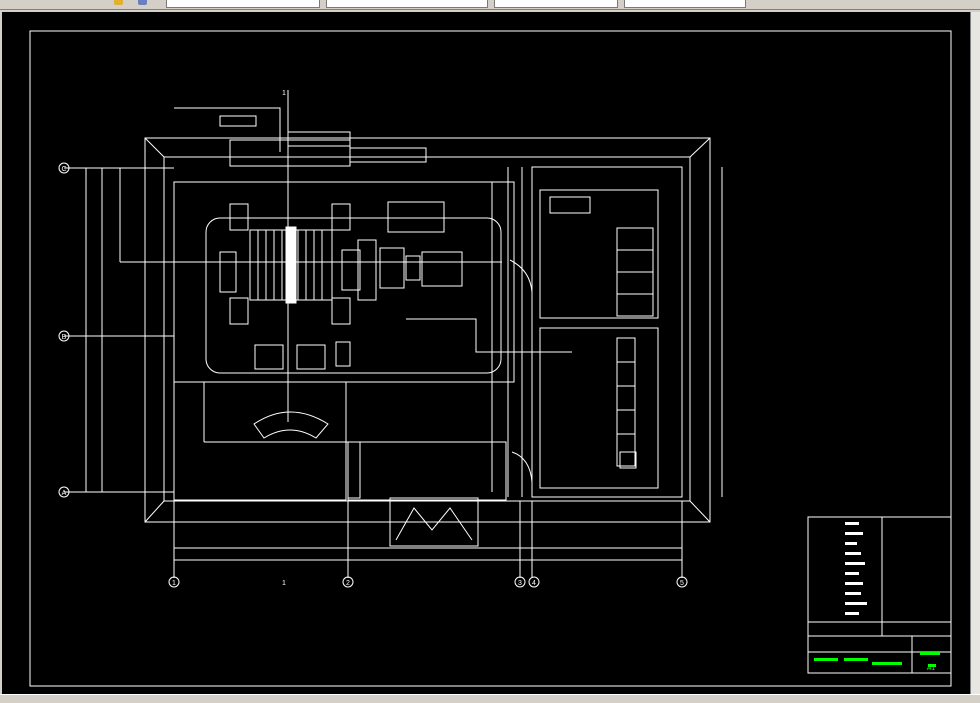  Describe the element at coordinates (534, 583) in the screenshot. I see `axis-label-4: 4` at that location.